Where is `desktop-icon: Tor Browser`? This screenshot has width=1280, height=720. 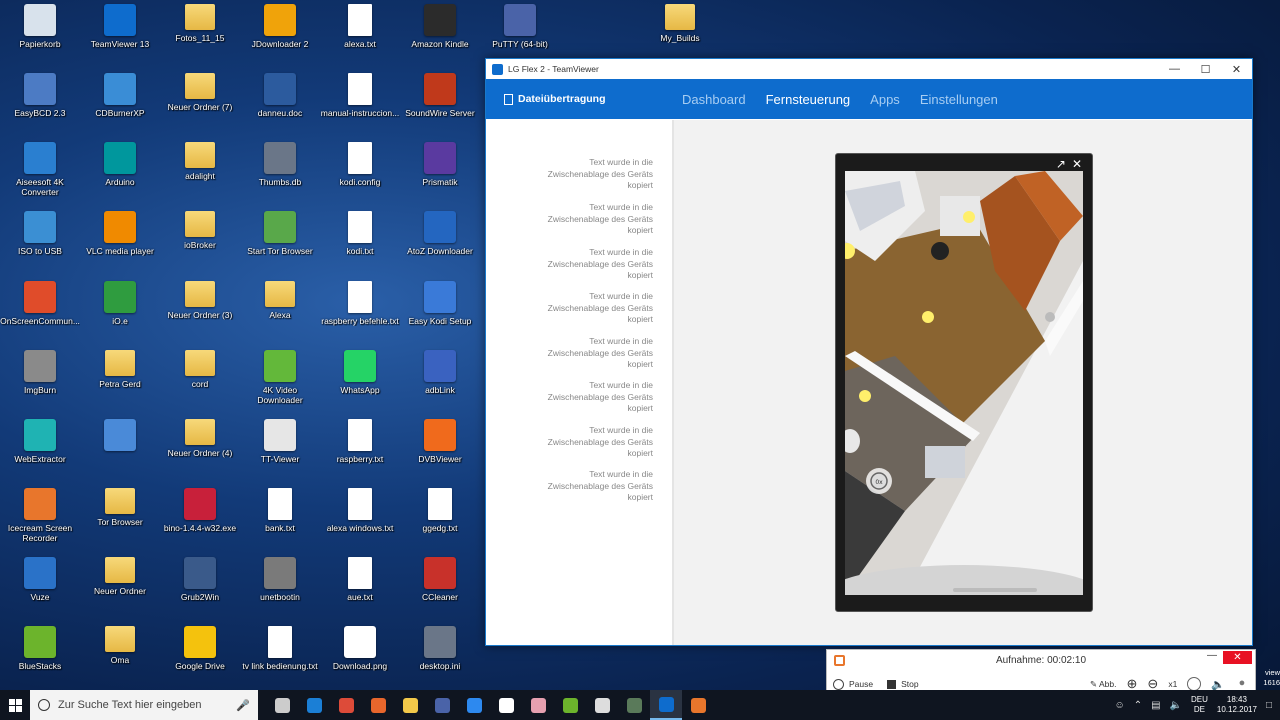
desktop-icon: Tor Browser is located at coordinates (120, 522).